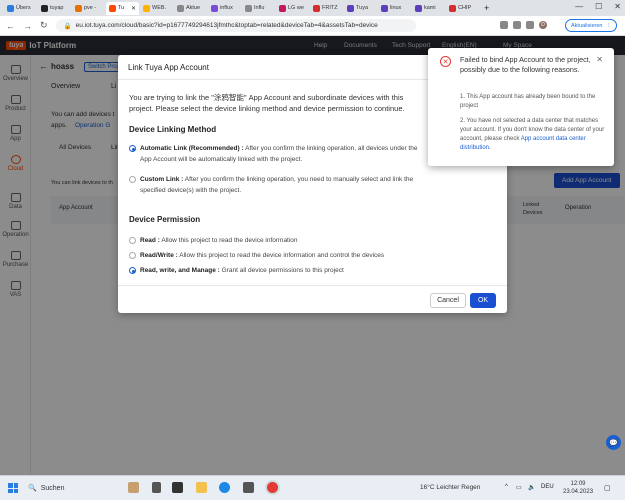 The width and height of the screenshot is (625, 500). Describe the element at coordinates (248, 8) in the screenshot. I see `page-icon` at that location.